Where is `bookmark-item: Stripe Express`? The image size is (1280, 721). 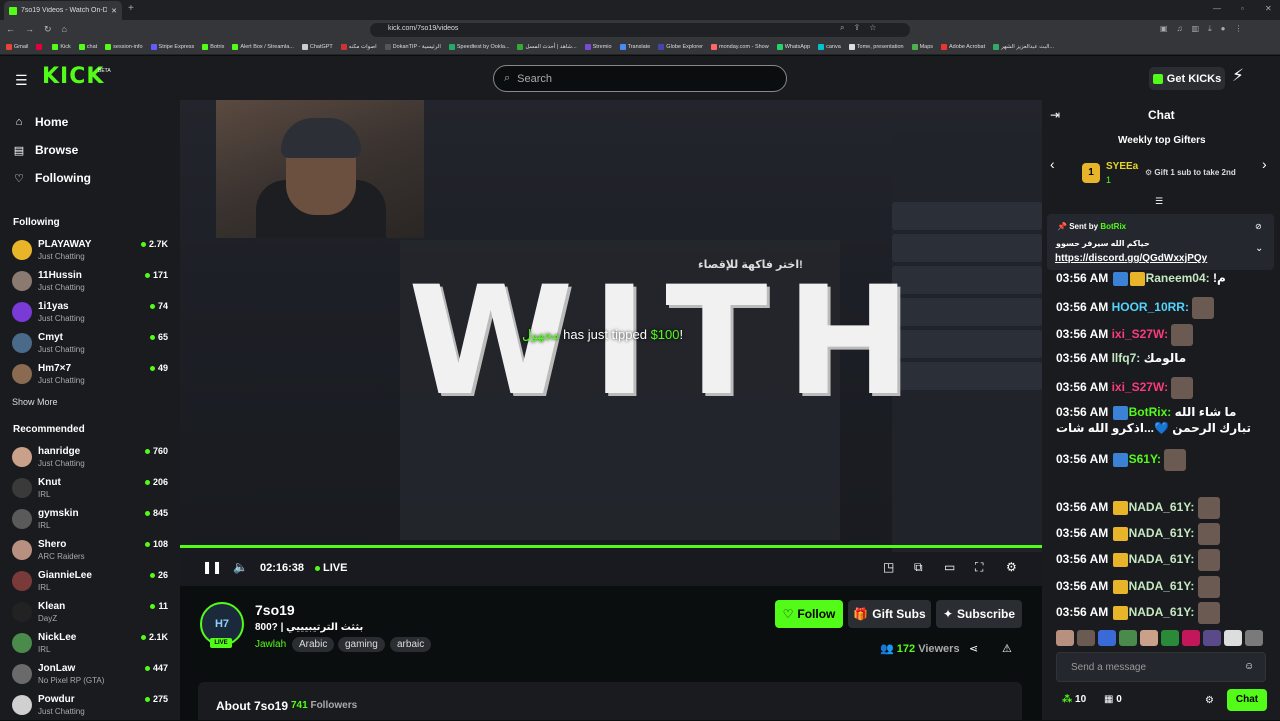 bookmark-item: Stripe Express is located at coordinates (172, 47).